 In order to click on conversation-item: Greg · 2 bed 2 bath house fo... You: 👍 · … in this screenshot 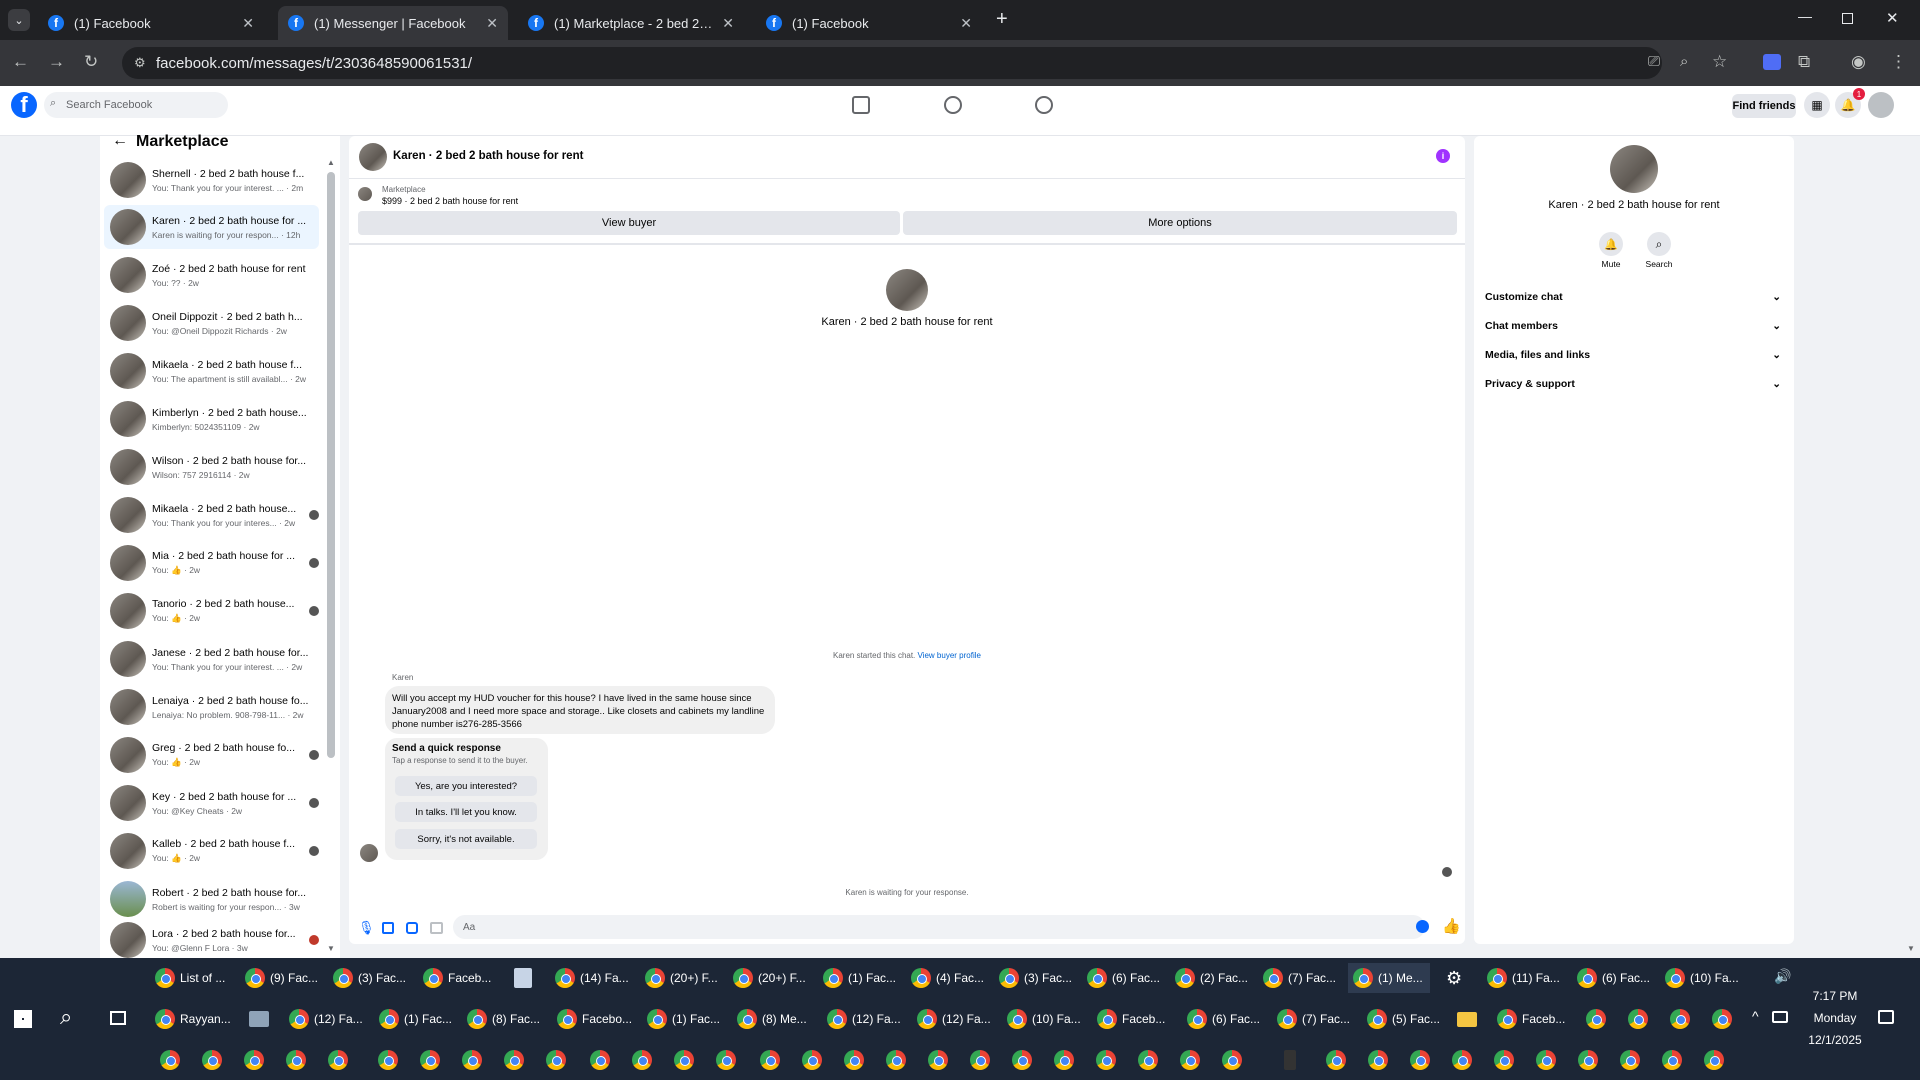, I will do `click(211, 755)`.